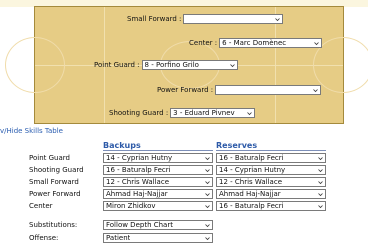 The image size is (368, 245). What do you see at coordinates (31, 131) in the screenshot?
I see `toggle-skills-table-link: v/Hide Skills Table` at bounding box center [31, 131].